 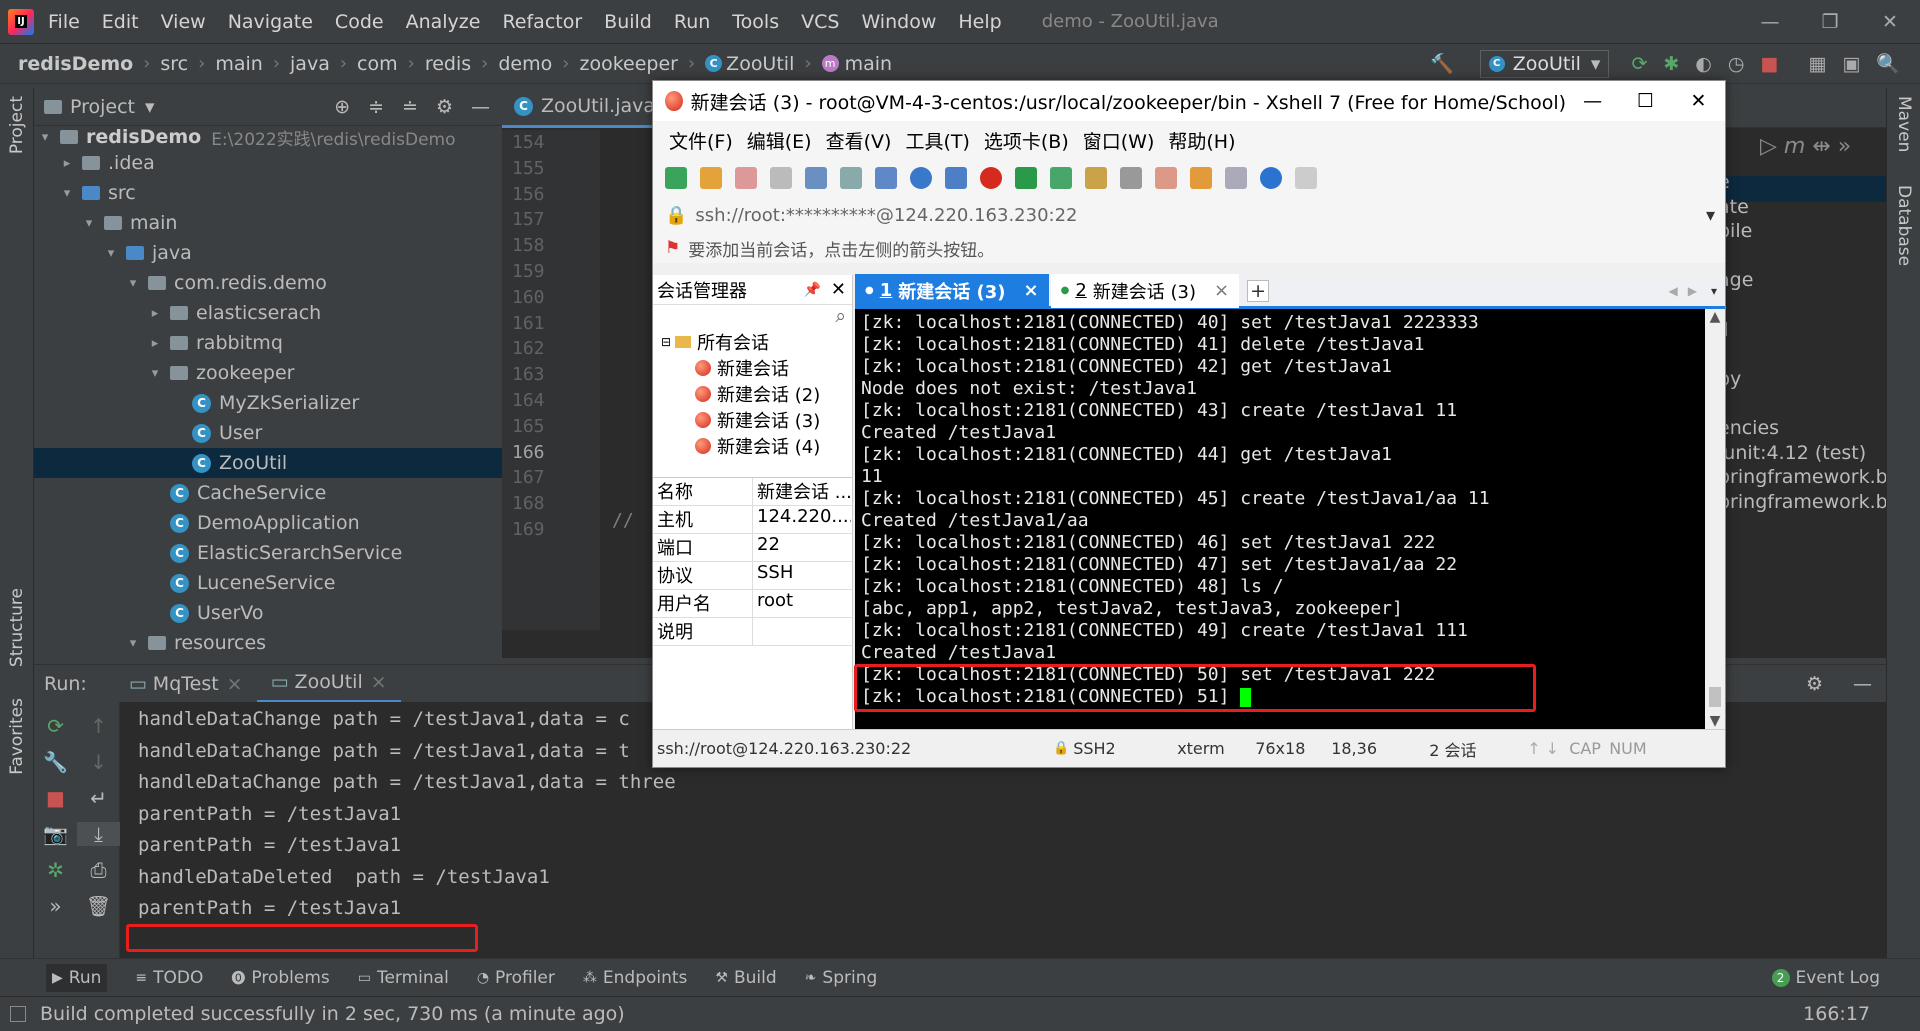 What do you see at coordinates (268, 373) in the screenshot?
I see `tree-item-zookeeper: ▾ zookeeper` at bounding box center [268, 373].